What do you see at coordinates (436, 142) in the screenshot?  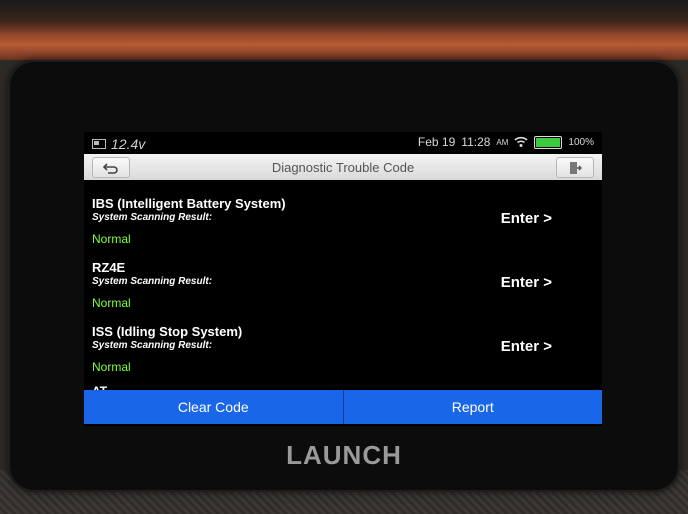 I see `status-date: Feb 19` at bounding box center [436, 142].